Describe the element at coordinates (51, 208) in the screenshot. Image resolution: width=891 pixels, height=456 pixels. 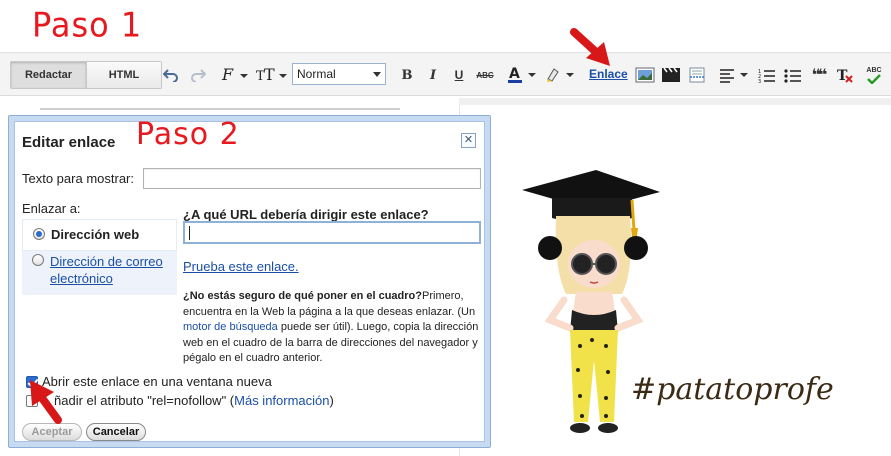
I see `link-to-label: Enlazar a:` at that location.